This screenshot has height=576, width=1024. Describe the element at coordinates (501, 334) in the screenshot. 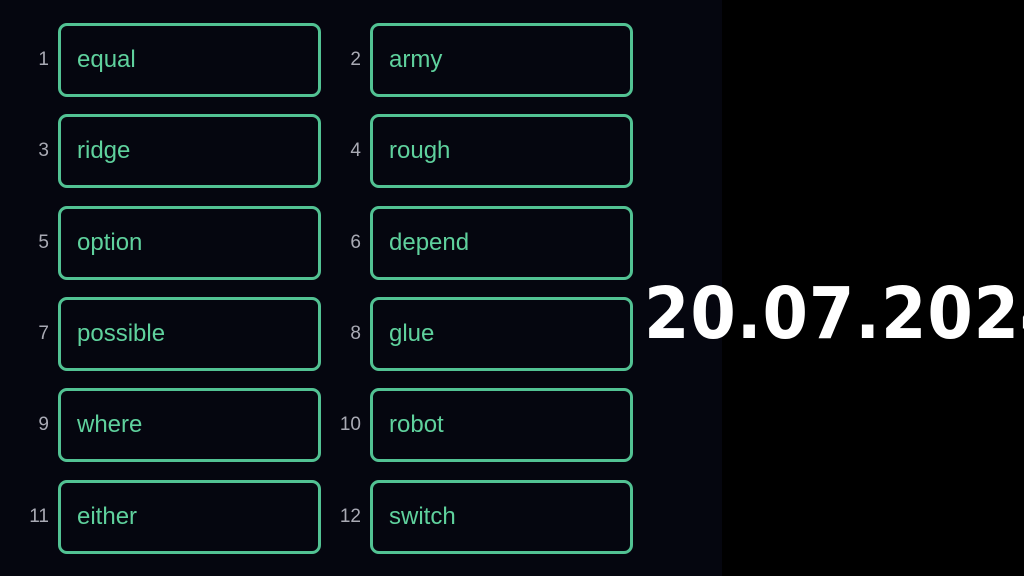

I see `seed-word-field: glue` at that location.